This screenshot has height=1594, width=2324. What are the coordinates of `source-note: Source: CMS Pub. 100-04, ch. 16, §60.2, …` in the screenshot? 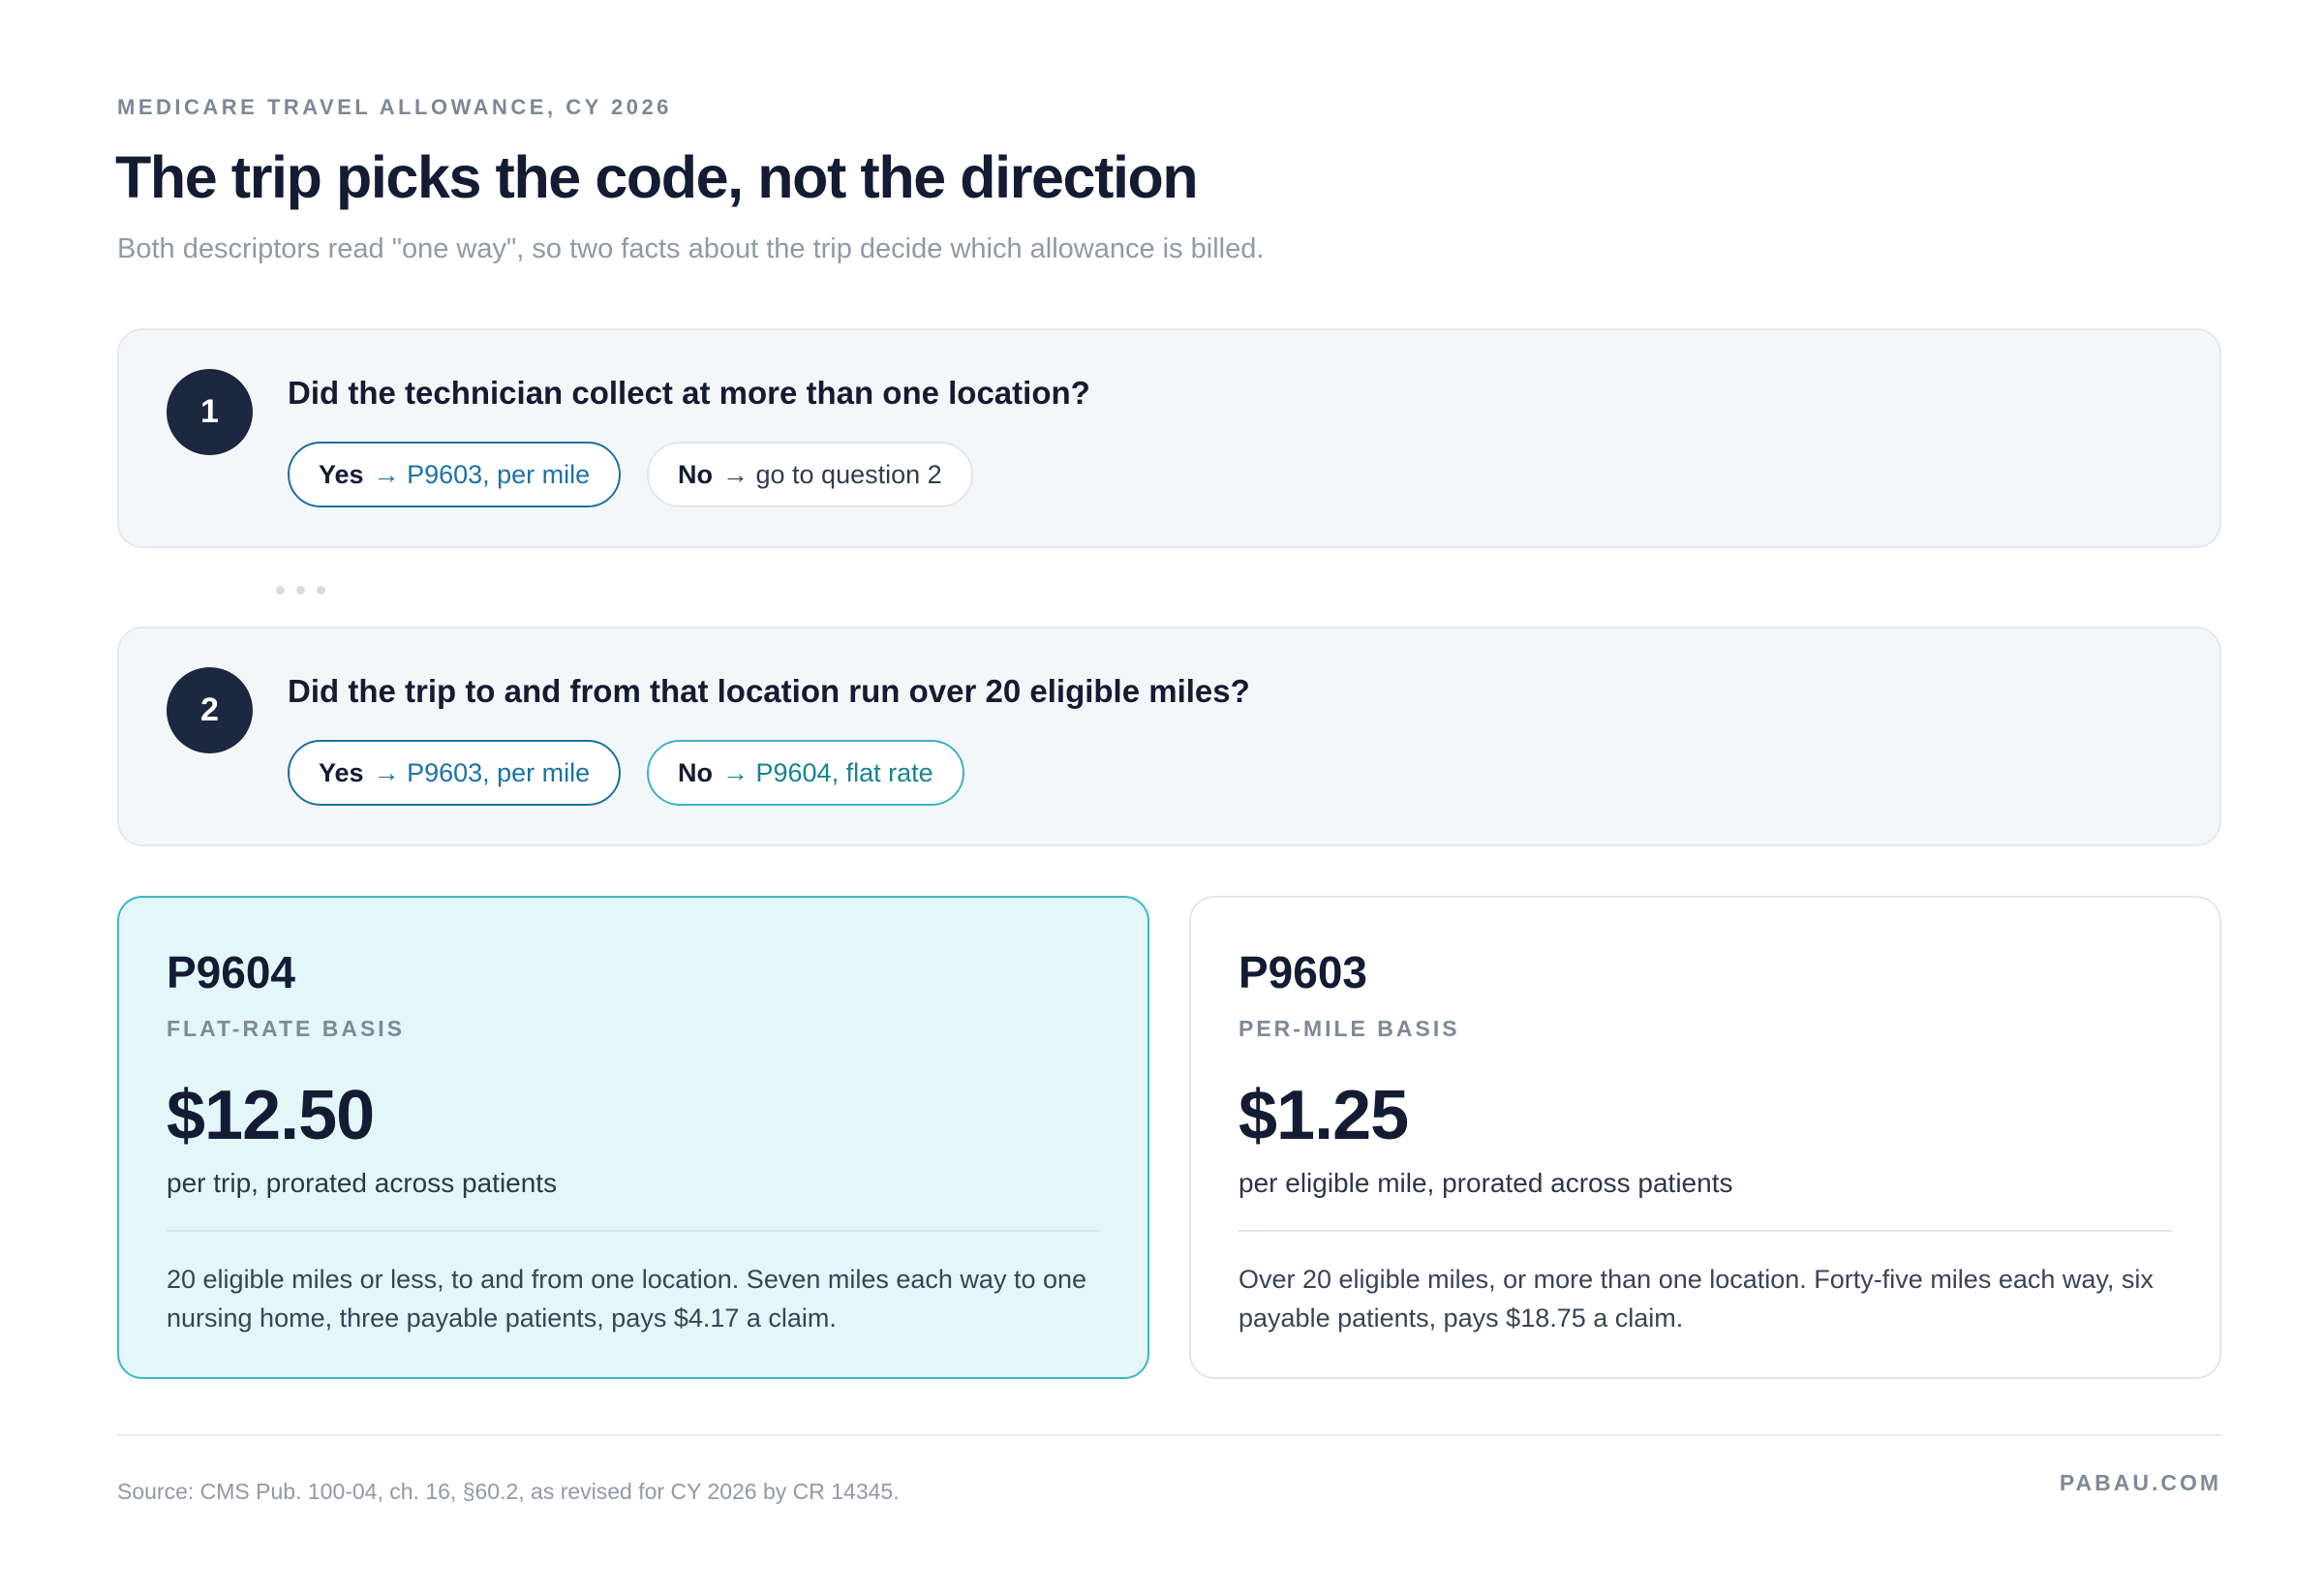 It's located at (508, 1491).